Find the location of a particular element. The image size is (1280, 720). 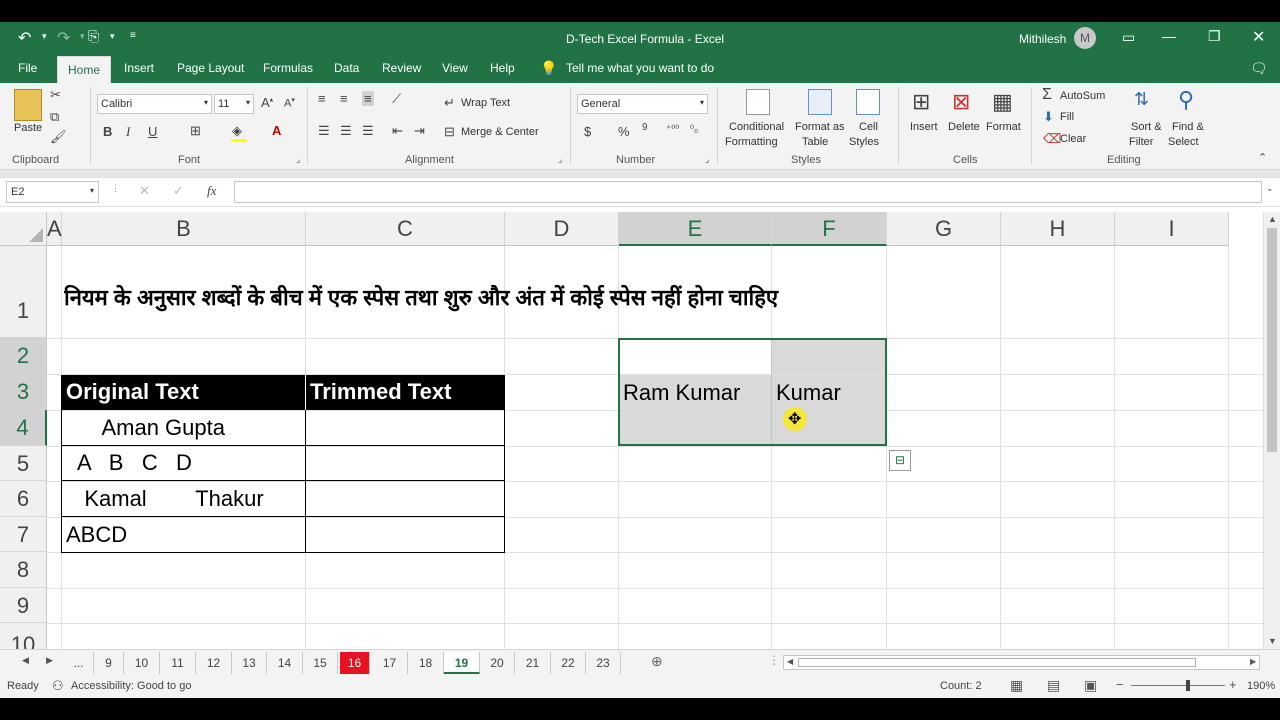

zoom-level: 190% is located at coordinates (1261, 686).